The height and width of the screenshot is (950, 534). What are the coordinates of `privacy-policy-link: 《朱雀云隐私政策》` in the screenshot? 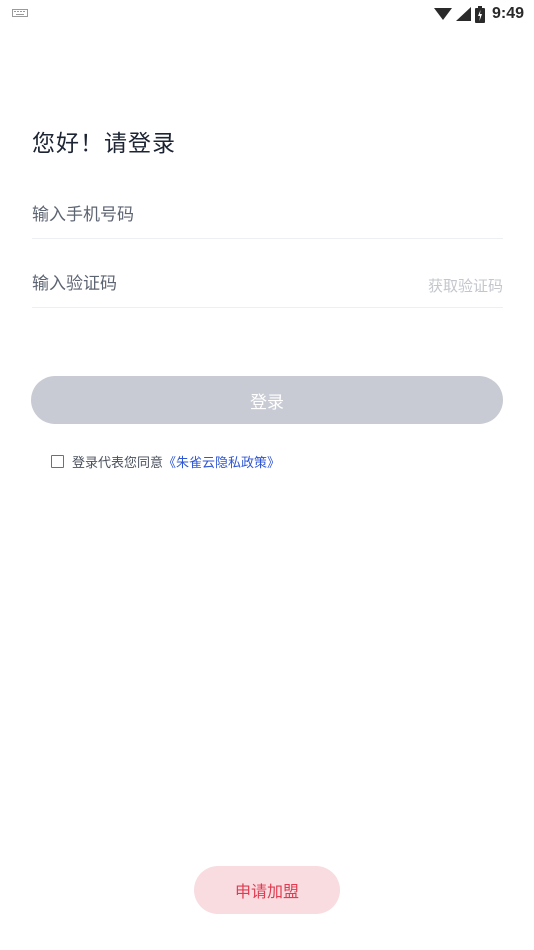 It's located at (221, 461).